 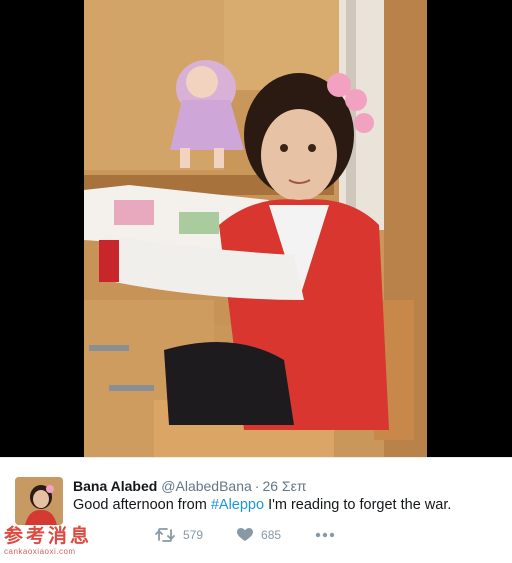 I want to click on avatar, so click(x=39, y=501).